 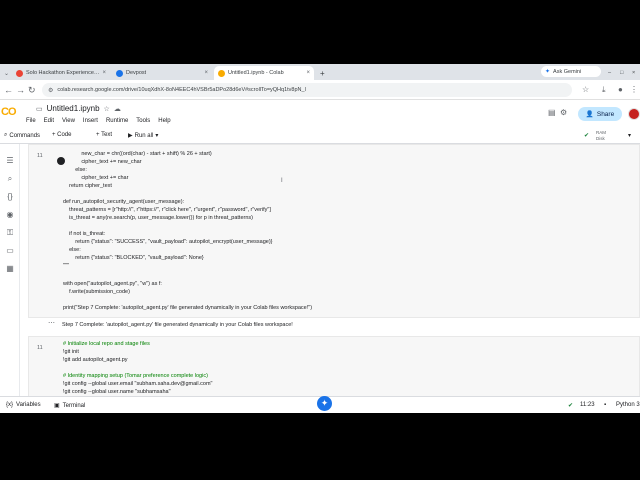 What do you see at coordinates (634, 90) in the screenshot?
I see `menu-kebab-icon: ⋮` at bounding box center [634, 90].